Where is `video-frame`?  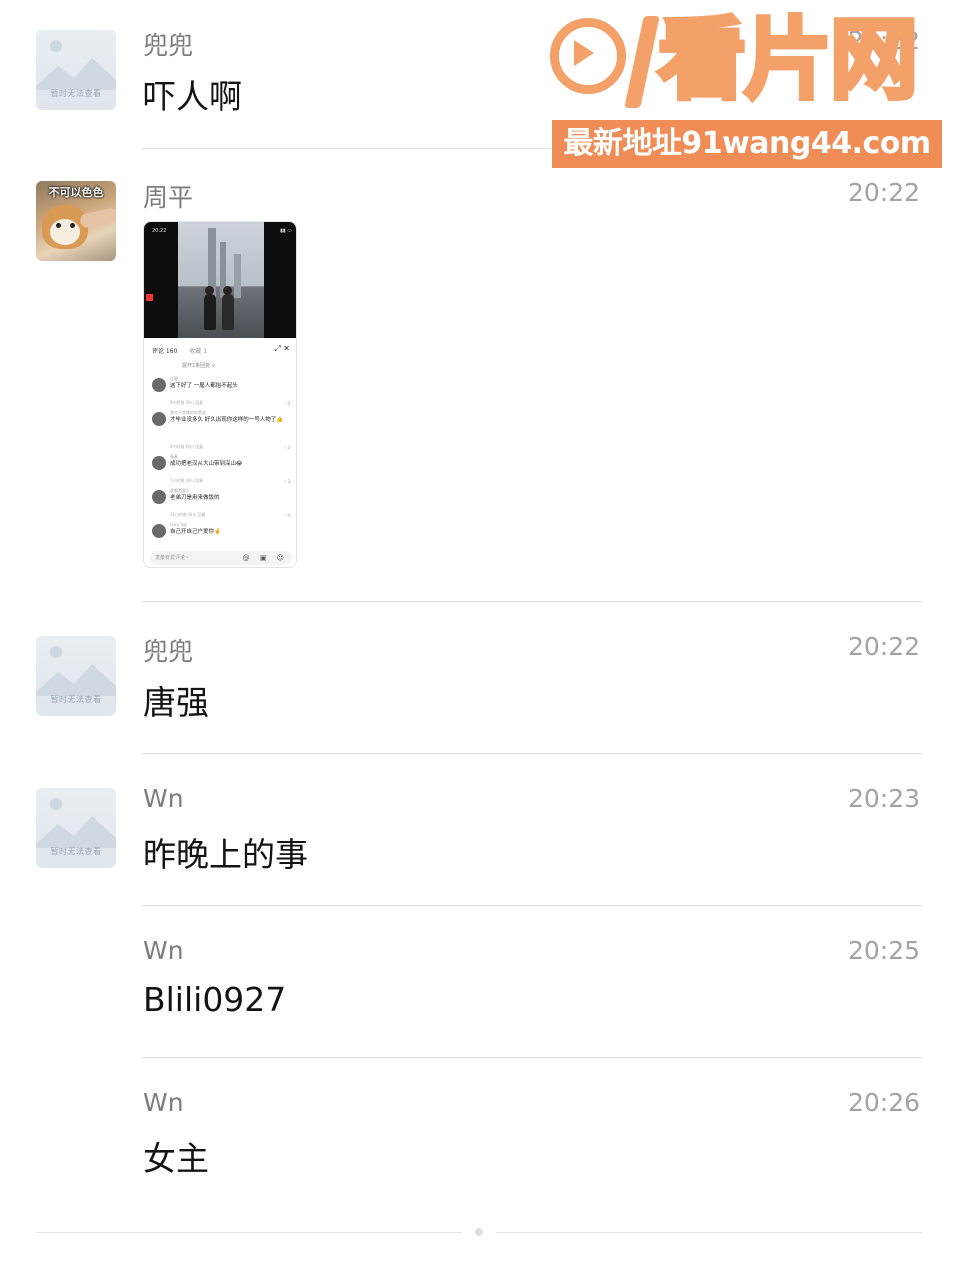 video-frame is located at coordinates (221, 280).